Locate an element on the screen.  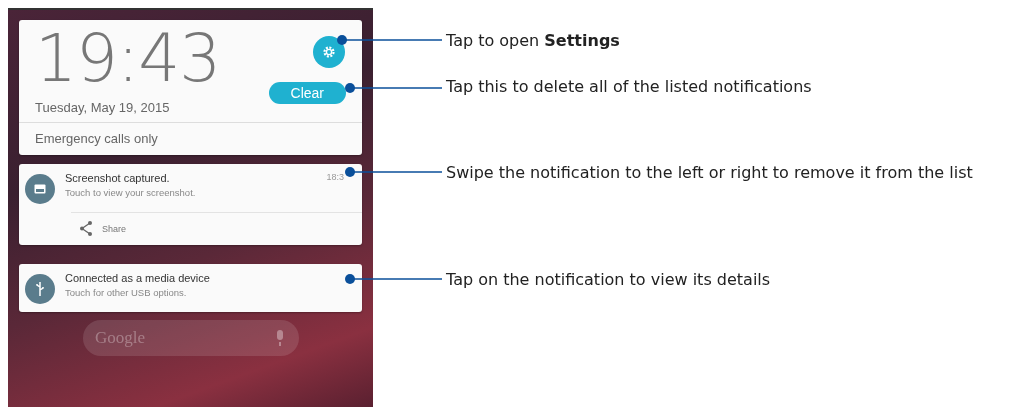
settings-icon is located at coordinates (329, 52).